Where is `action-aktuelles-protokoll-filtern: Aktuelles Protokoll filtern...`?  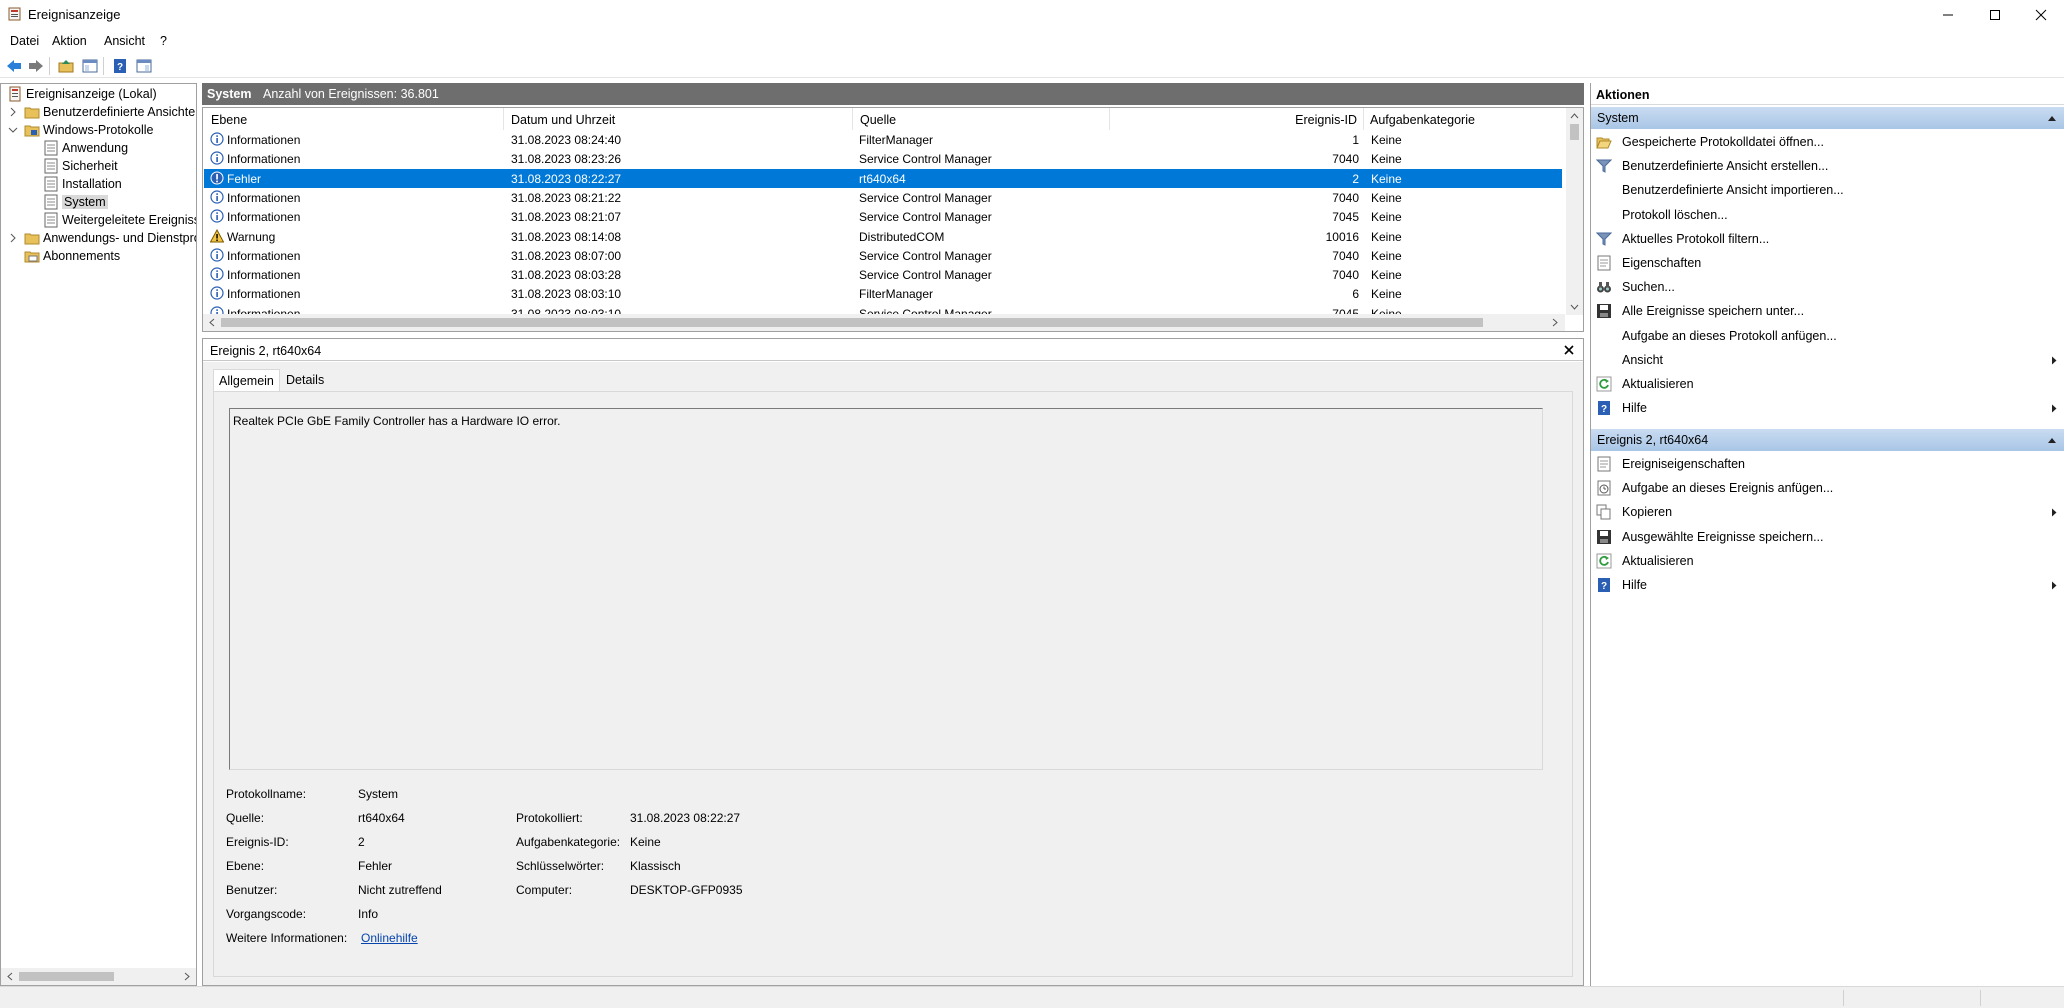
action-aktuelles-protokoll-filtern: Aktuelles Protokoll filtern... is located at coordinates (1827, 239).